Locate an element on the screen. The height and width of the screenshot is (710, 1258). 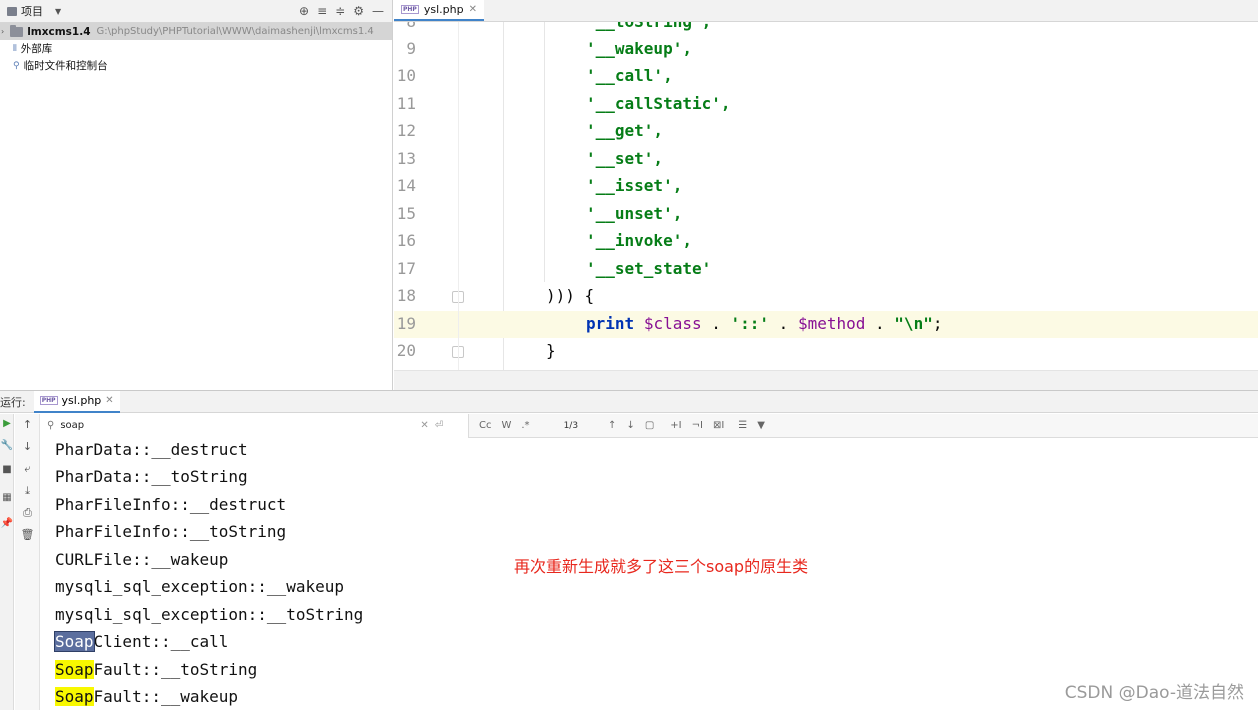
stop-icon: ■ is located at coordinates (7, 469).